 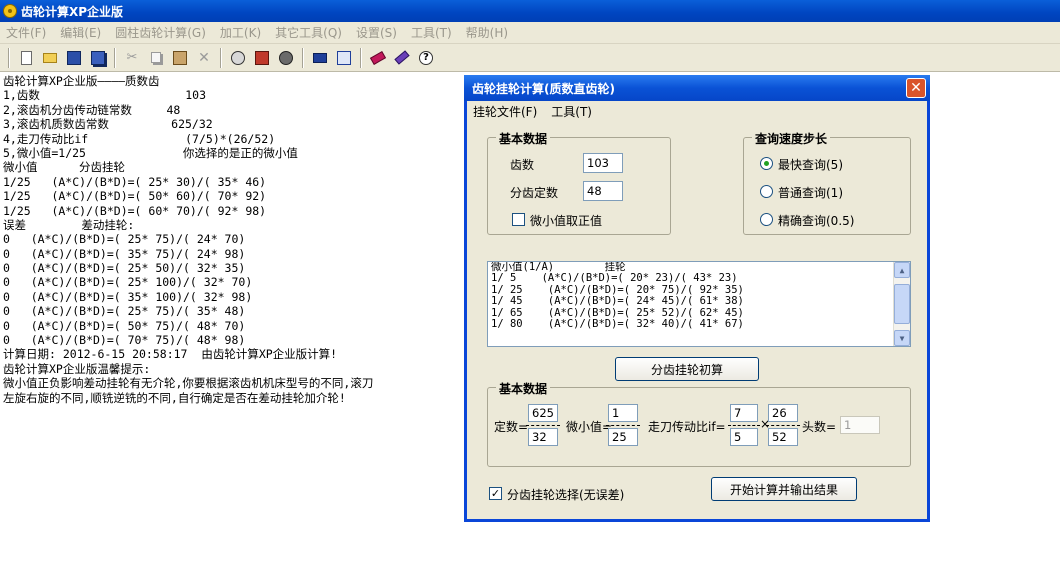 I want to click on query-speed-group: 查询速度步长 最快查询(5) 普通查询(1) 精确查询(0.5), so click(x=827, y=182).